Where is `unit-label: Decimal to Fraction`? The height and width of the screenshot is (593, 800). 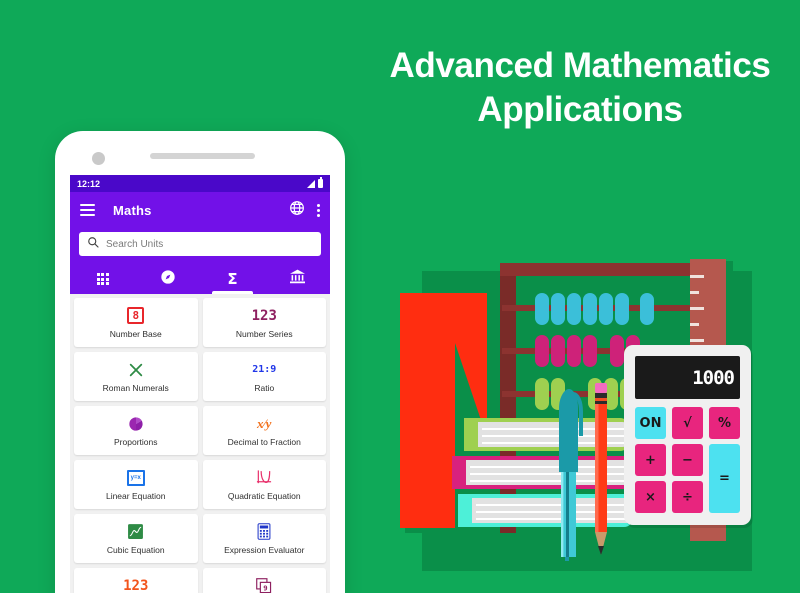
unit-label: Decimal to Fraction is located at coordinates (264, 442).